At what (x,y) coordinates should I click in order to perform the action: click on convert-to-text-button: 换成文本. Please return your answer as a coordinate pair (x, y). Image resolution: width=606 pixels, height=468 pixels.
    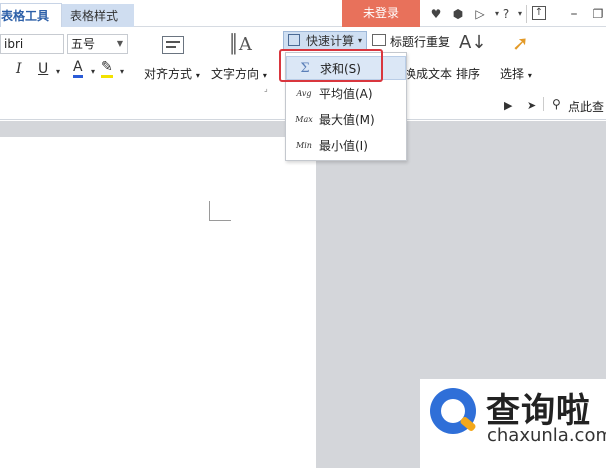
    Looking at the image, I should click on (428, 73).